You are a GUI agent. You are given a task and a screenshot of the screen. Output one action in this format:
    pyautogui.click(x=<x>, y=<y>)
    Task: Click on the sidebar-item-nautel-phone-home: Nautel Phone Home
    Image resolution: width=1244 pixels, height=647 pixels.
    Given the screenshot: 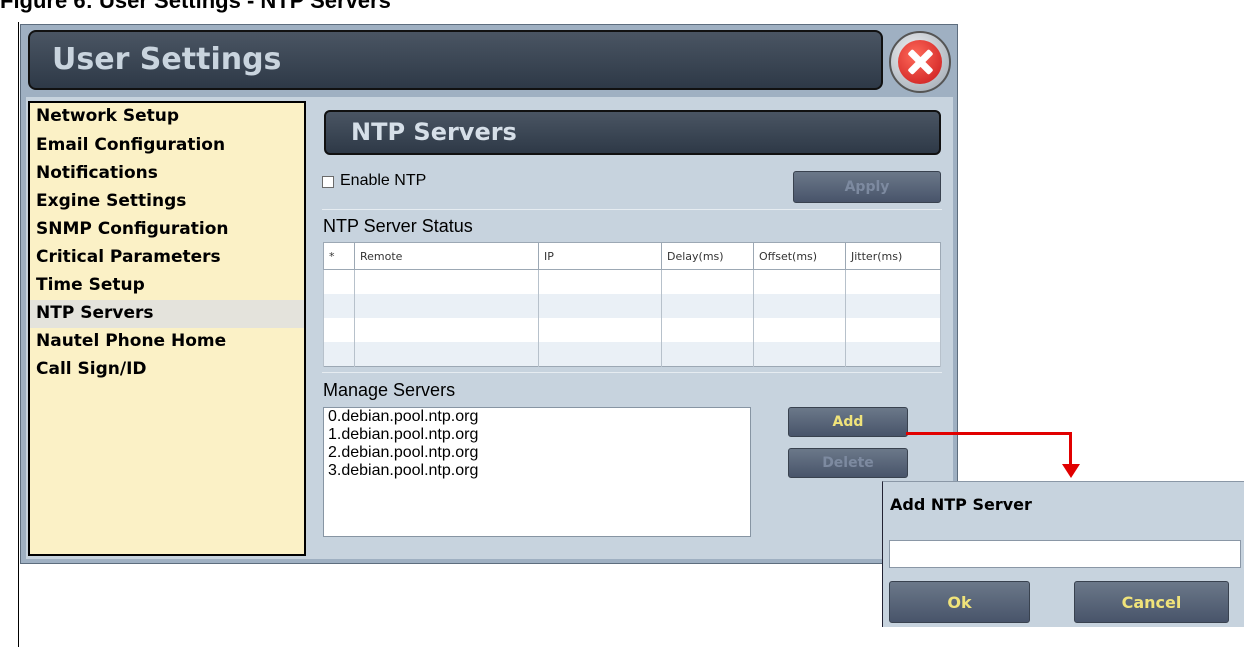 What is the action you would take?
    pyautogui.click(x=170, y=345)
    